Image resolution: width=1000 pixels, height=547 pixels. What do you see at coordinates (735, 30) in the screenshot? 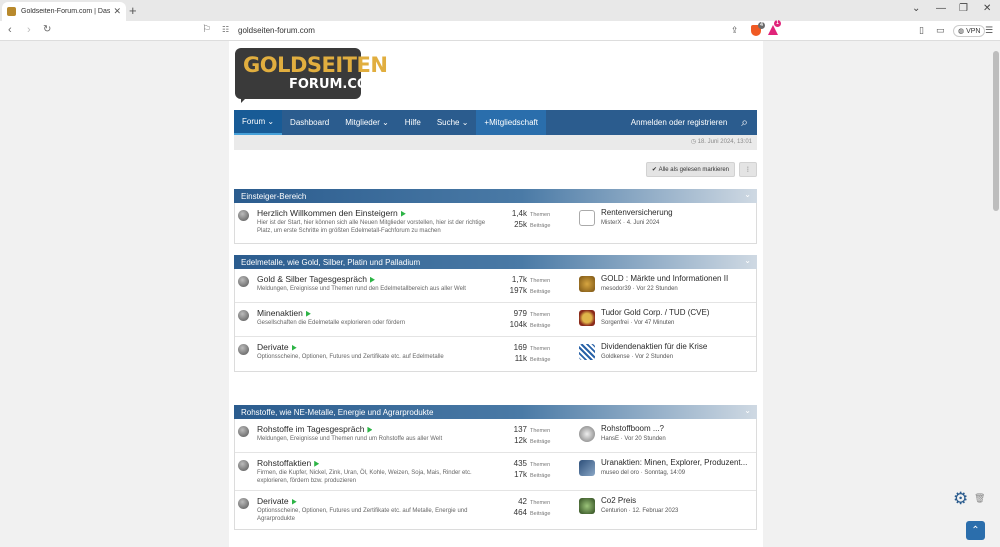
I see `share-icon: ⇪` at bounding box center [735, 30].